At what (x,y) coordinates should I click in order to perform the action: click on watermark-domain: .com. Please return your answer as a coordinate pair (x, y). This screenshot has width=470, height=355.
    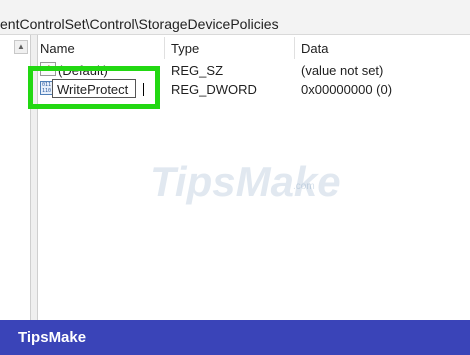
    Looking at the image, I should click on (304, 186).